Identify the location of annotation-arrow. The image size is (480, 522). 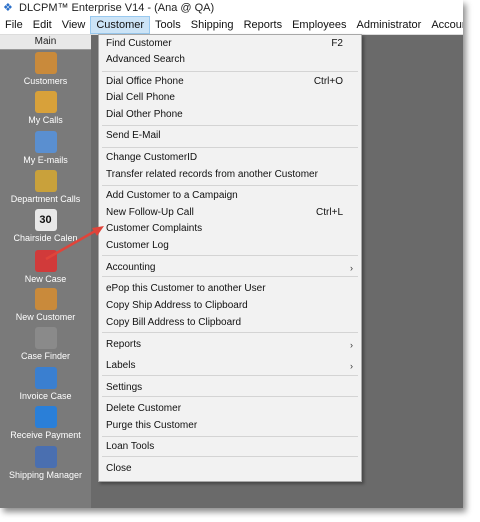
(74, 243).